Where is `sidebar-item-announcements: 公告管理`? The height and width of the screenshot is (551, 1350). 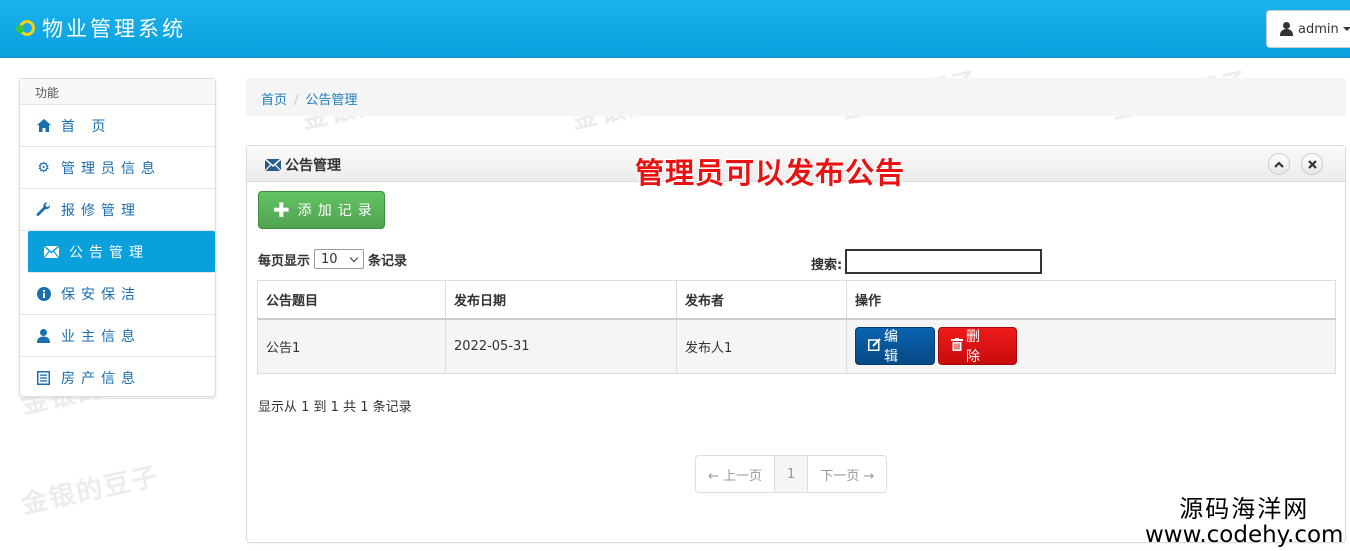
sidebar-item-announcements: 公告管理 is located at coordinates (121, 252).